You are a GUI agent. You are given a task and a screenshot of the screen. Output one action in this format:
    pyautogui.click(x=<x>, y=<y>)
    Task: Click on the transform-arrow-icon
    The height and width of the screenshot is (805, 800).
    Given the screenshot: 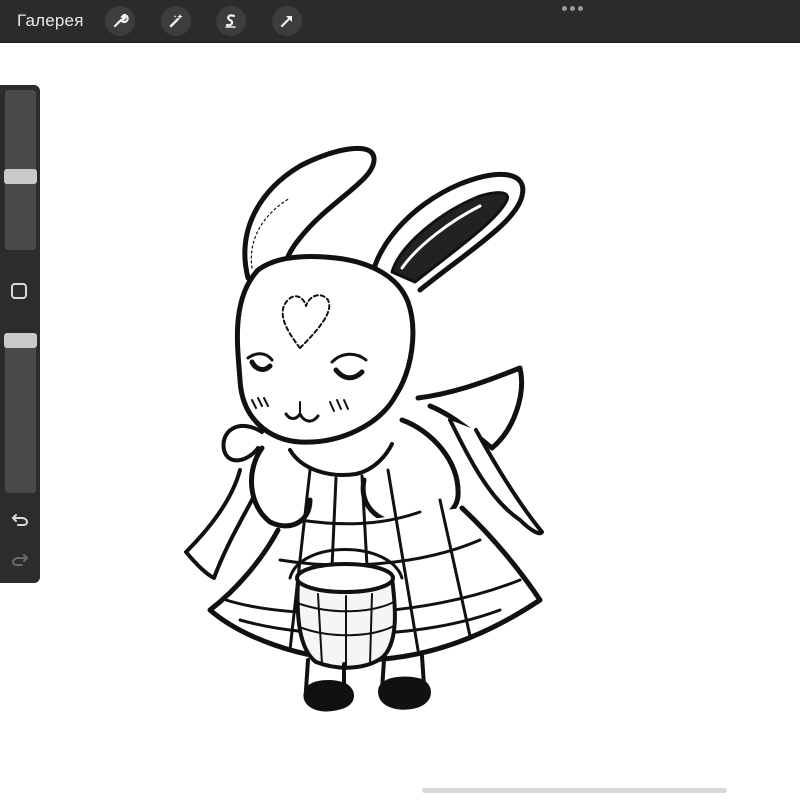 What is the action you would take?
    pyautogui.click(x=287, y=21)
    